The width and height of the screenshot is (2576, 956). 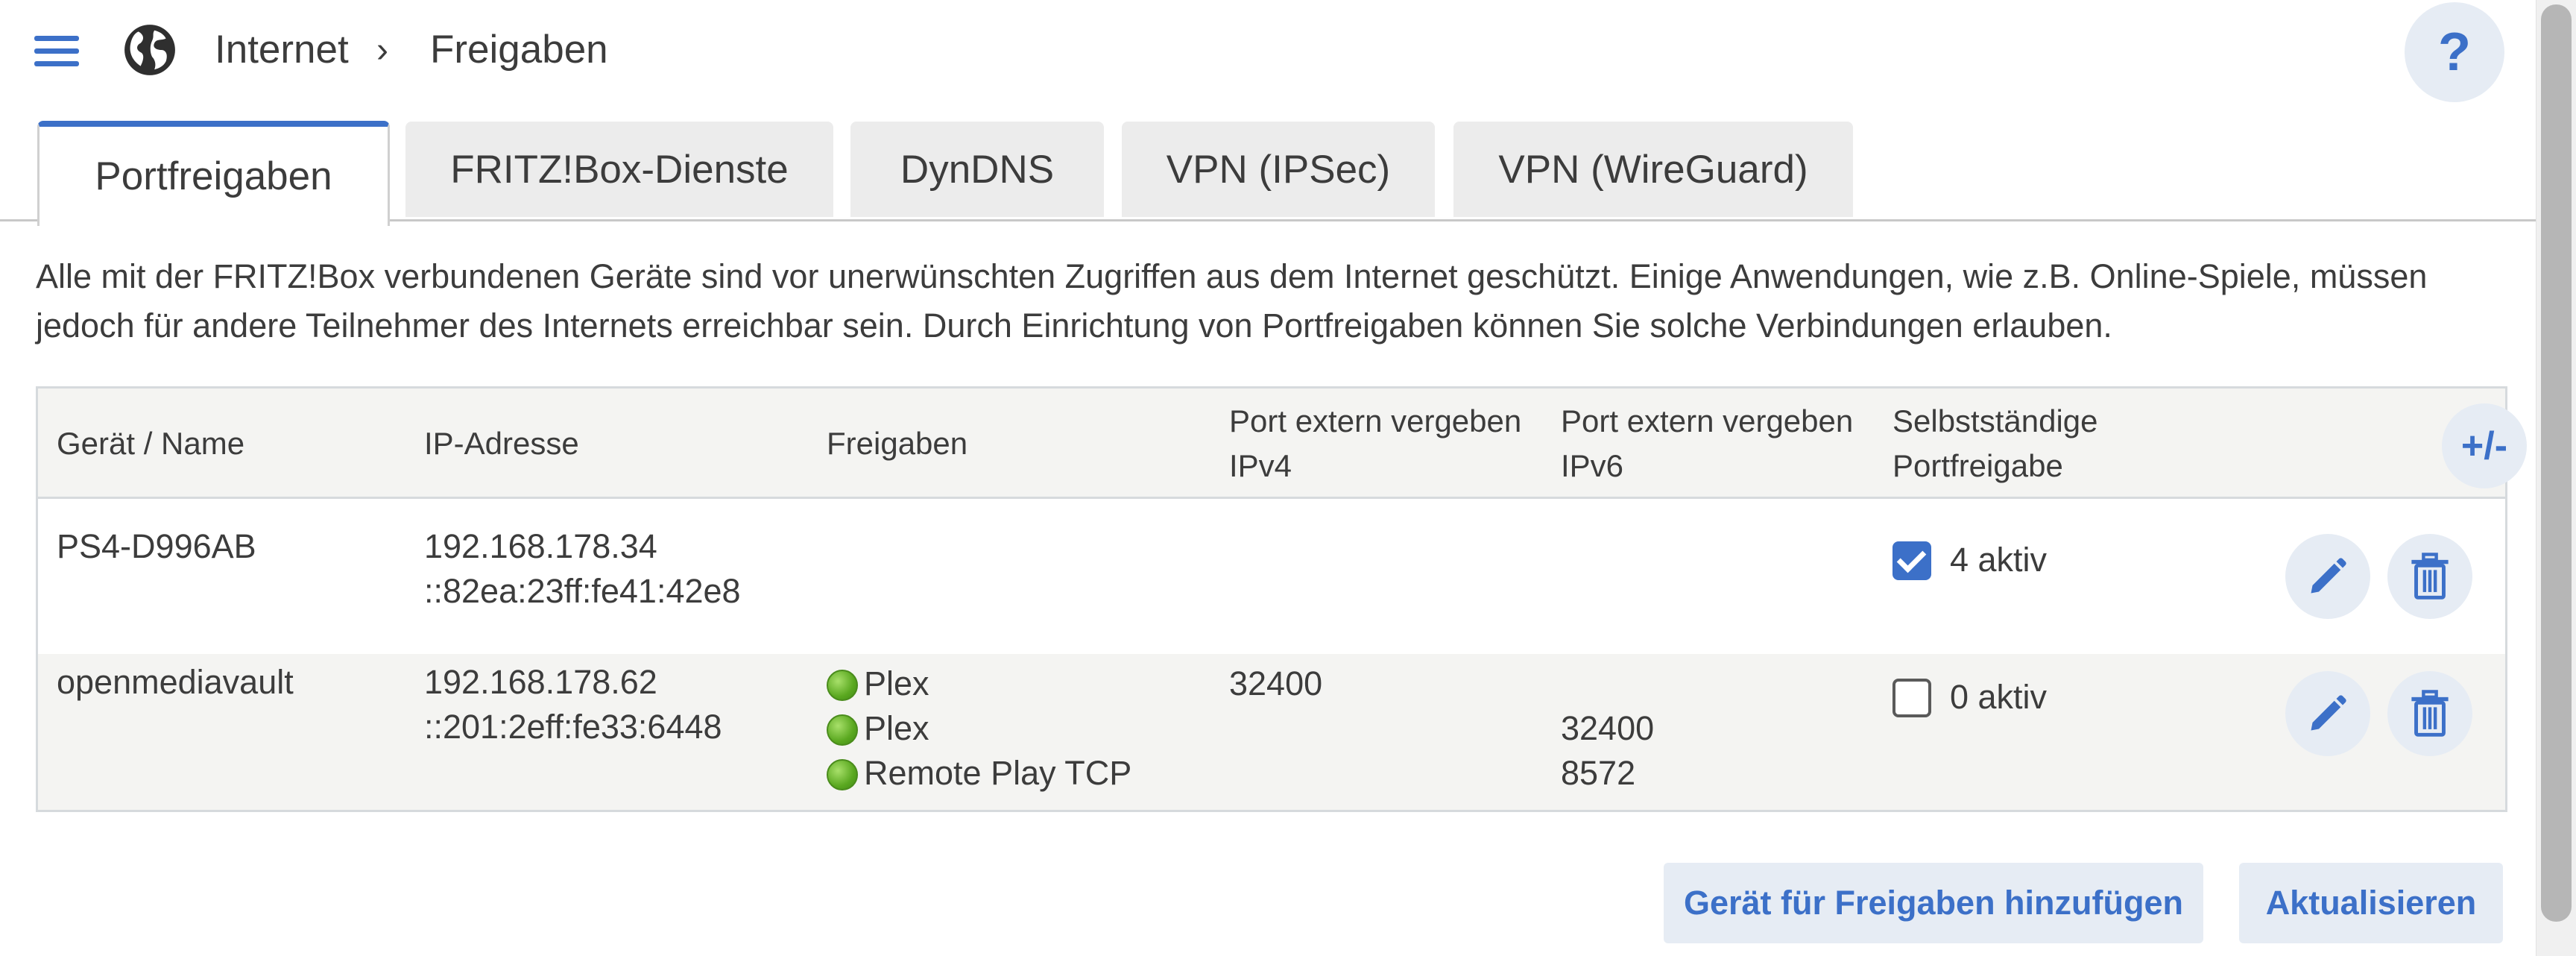 I want to click on ip-address: 192.168.178.62 ::201:2eff:fe33:6448, so click(x=573, y=704).